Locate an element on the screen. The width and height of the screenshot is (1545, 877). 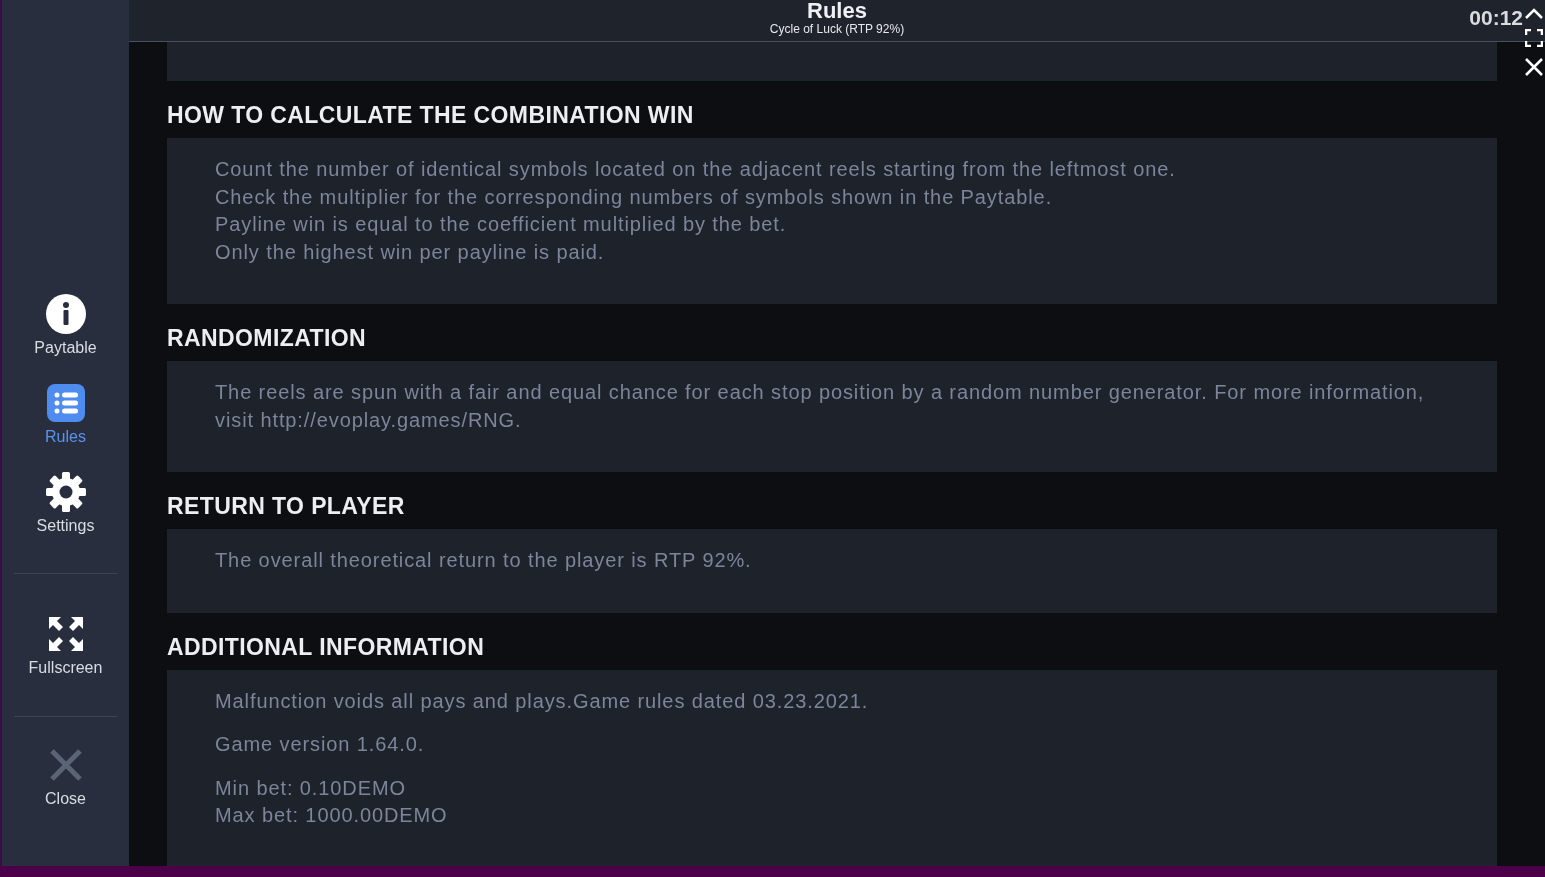
list-icon is located at coordinates (65, 403).